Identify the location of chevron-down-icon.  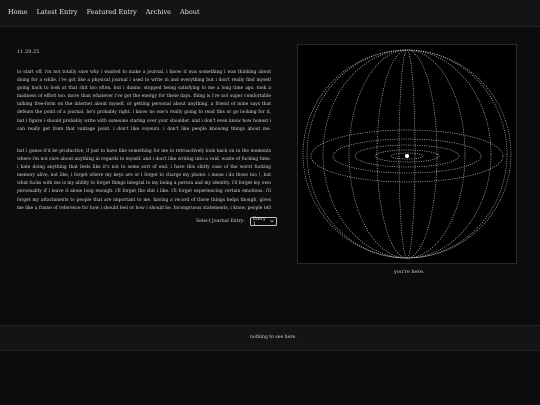
(272, 222).